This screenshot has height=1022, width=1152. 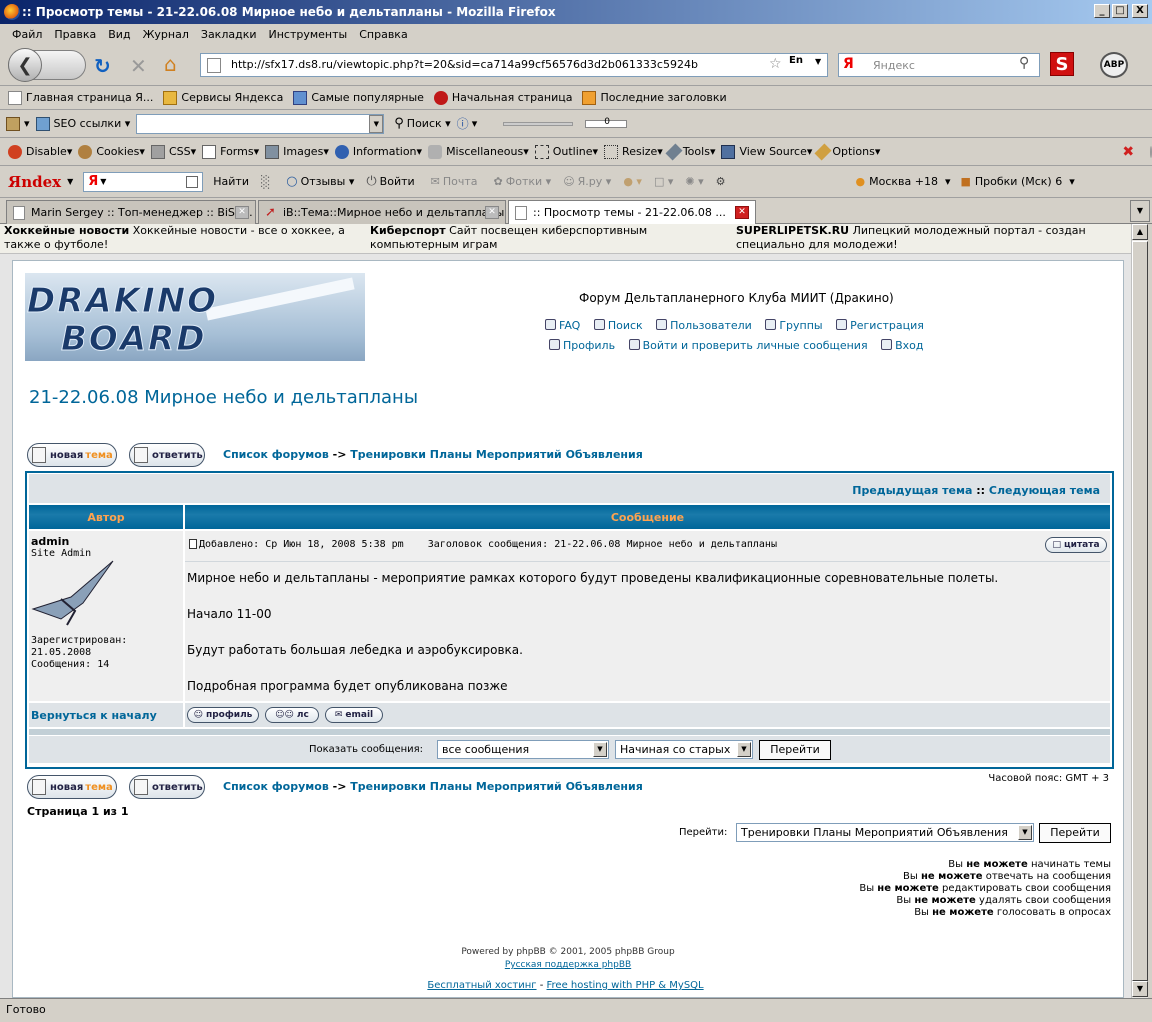 What do you see at coordinates (1075, 833) in the screenshot?
I see `jump-go-button: Перейти` at bounding box center [1075, 833].